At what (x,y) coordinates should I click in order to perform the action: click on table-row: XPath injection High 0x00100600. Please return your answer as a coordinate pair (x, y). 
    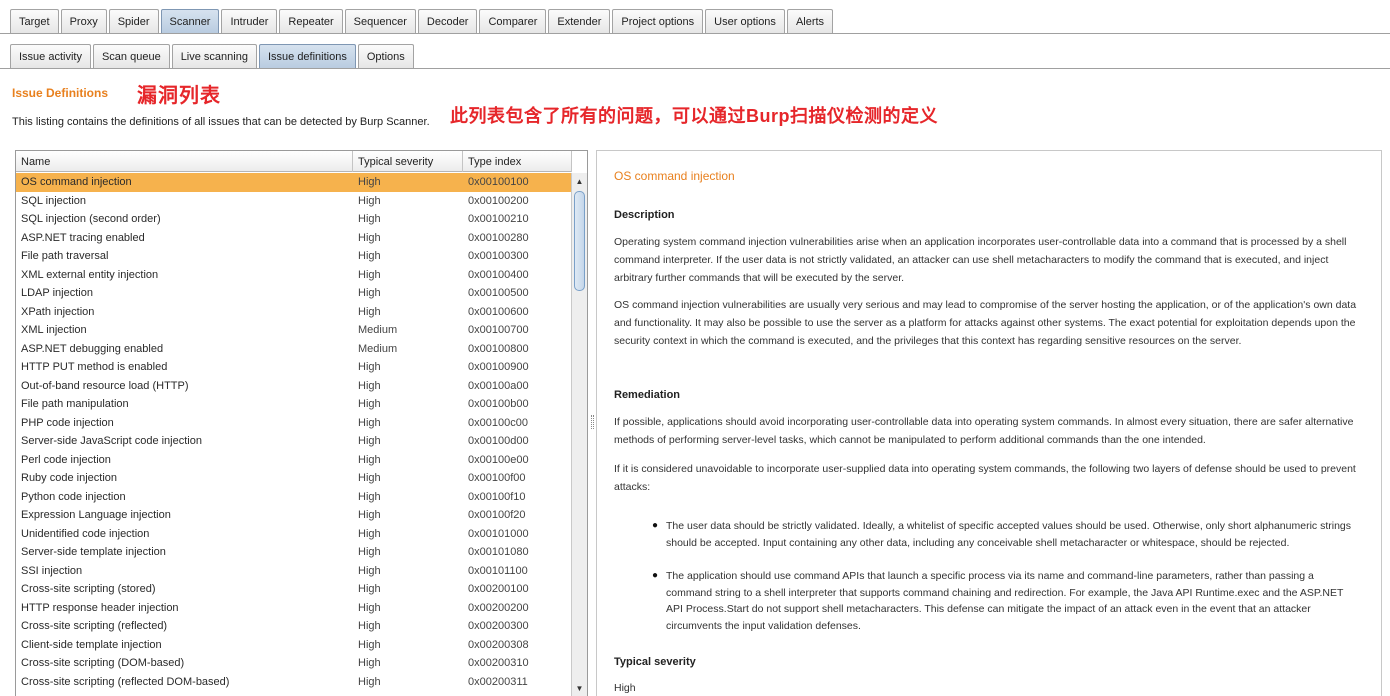
    Looking at the image, I should click on (294, 312).